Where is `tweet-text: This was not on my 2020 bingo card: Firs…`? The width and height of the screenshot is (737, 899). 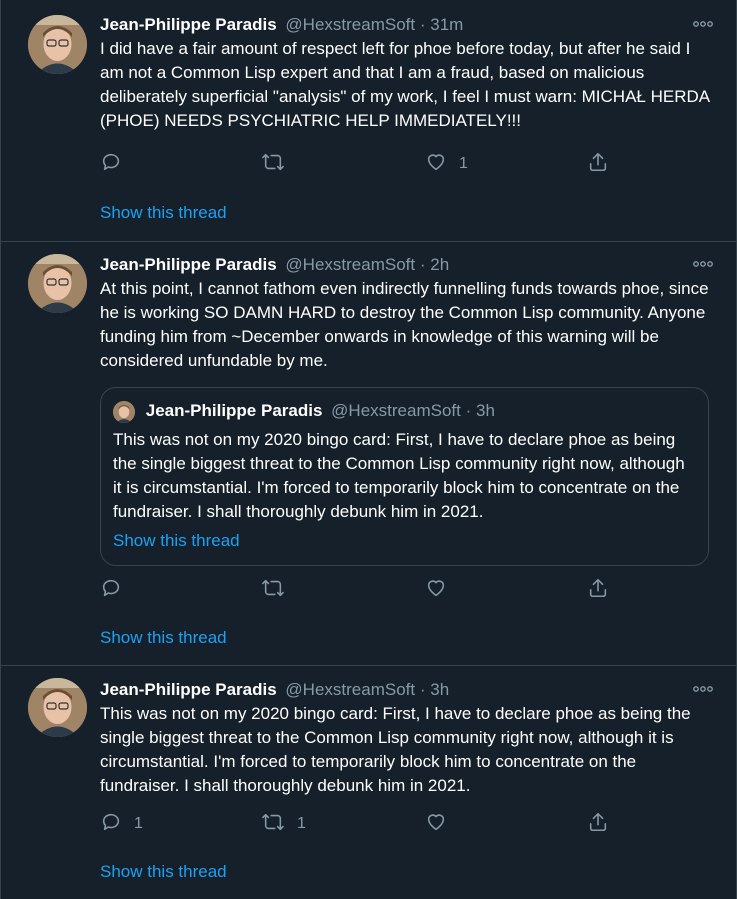
tweet-text: This was not on my 2020 bingo card: Firs… is located at coordinates (395, 749).